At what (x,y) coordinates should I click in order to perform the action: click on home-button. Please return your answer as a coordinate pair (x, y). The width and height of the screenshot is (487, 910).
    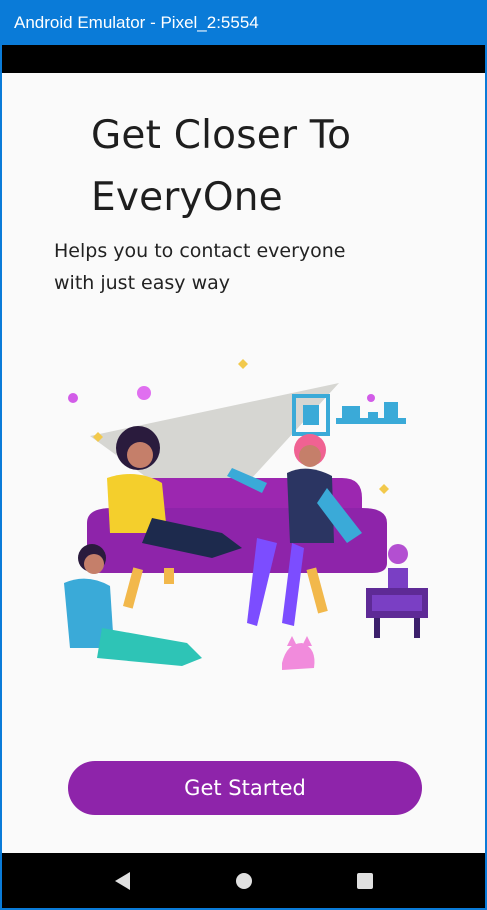
    Looking at the image, I should click on (244, 881).